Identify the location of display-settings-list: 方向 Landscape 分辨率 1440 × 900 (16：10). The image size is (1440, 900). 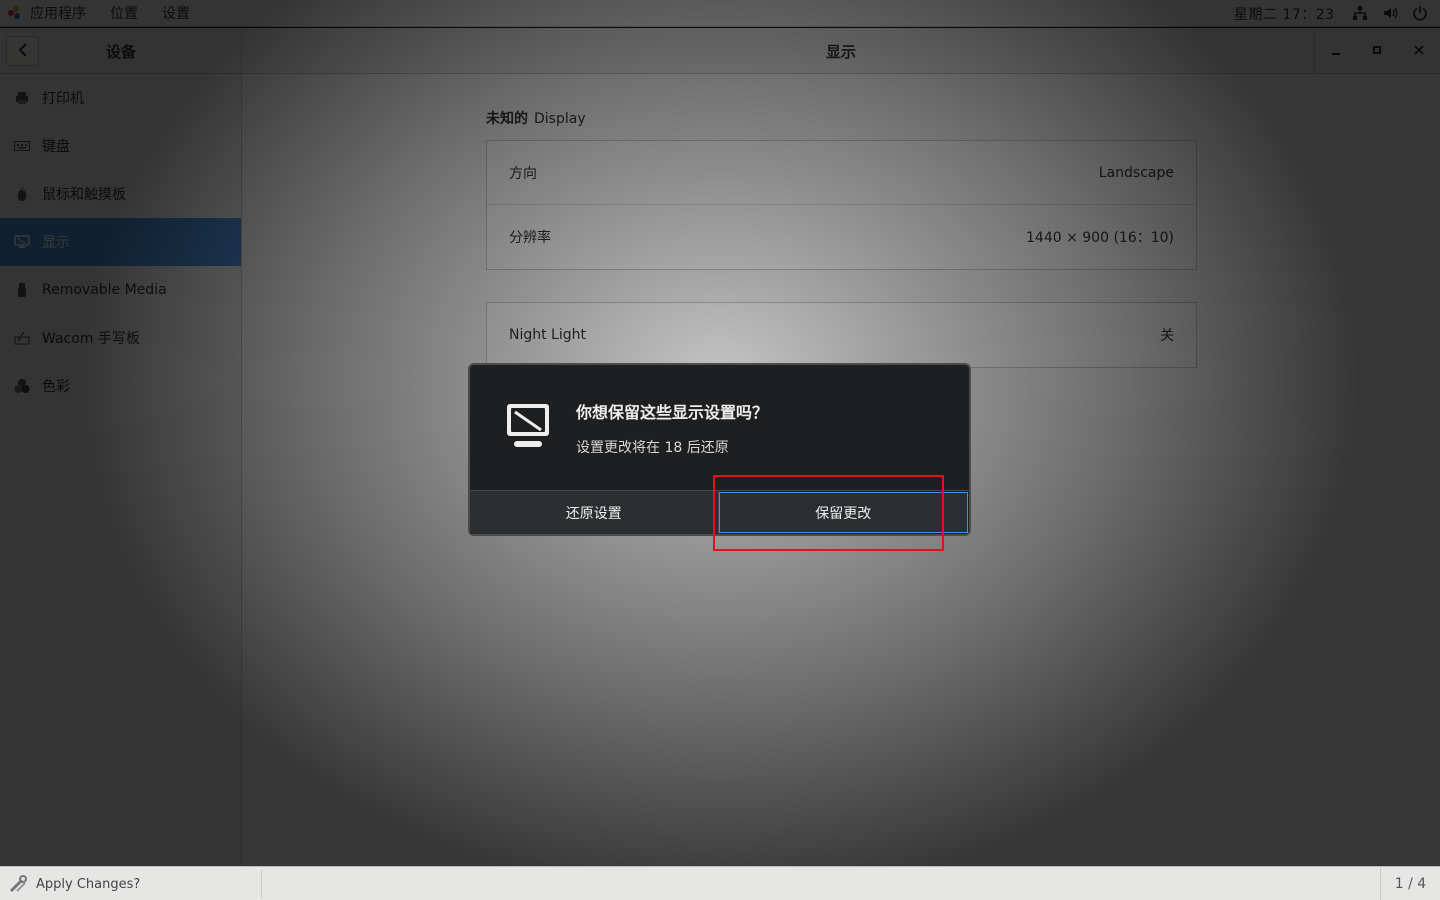
(841, 205).